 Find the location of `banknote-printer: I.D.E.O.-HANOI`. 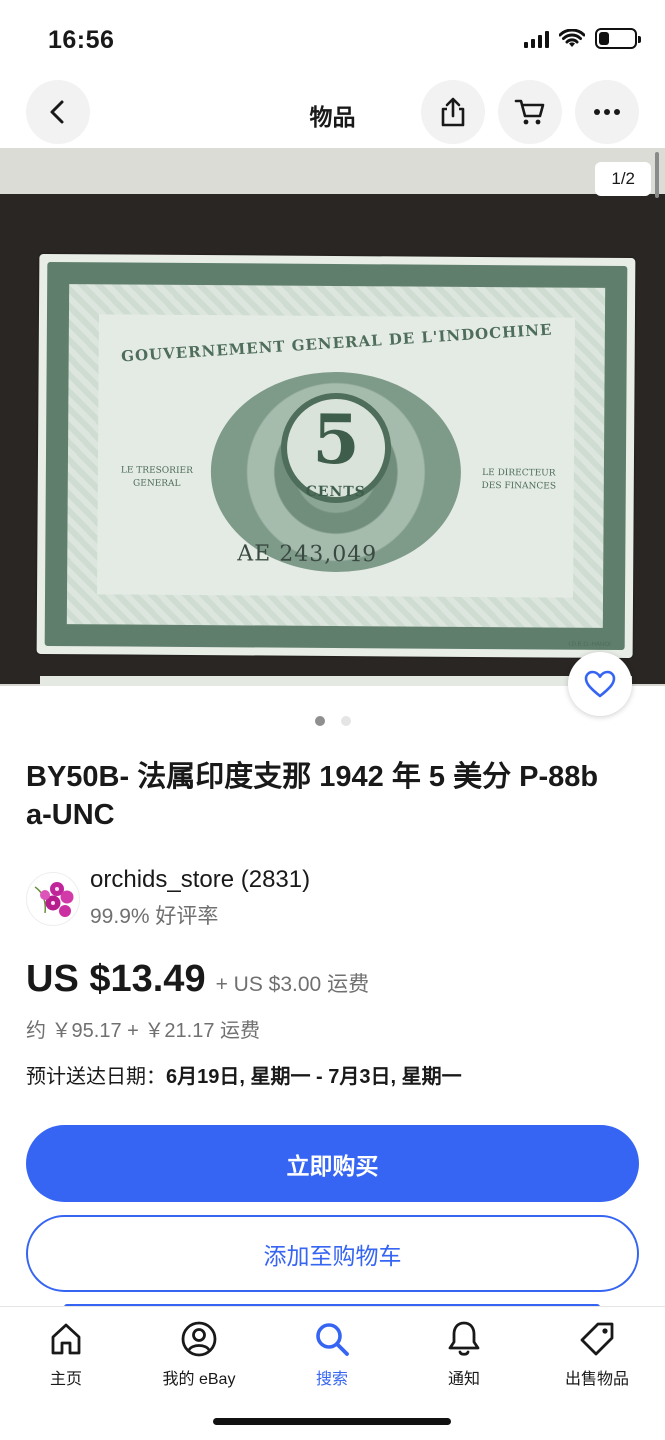

banknote-printer: I.D.E.O.-HANOI is located at coordinates (589, 644).